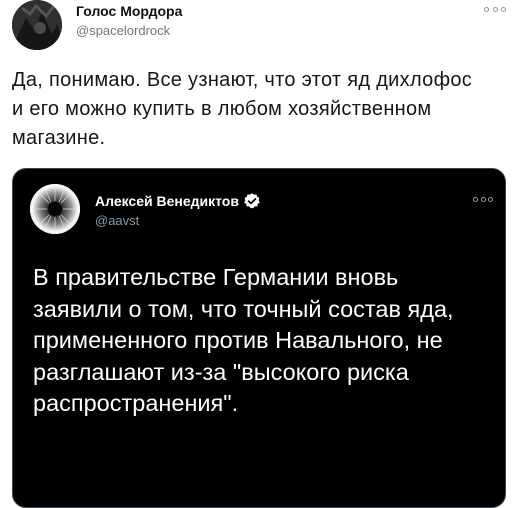  Describe the element at coordinates (252, 201) in the screenshot. I see `verified-badge-icon` at that location.